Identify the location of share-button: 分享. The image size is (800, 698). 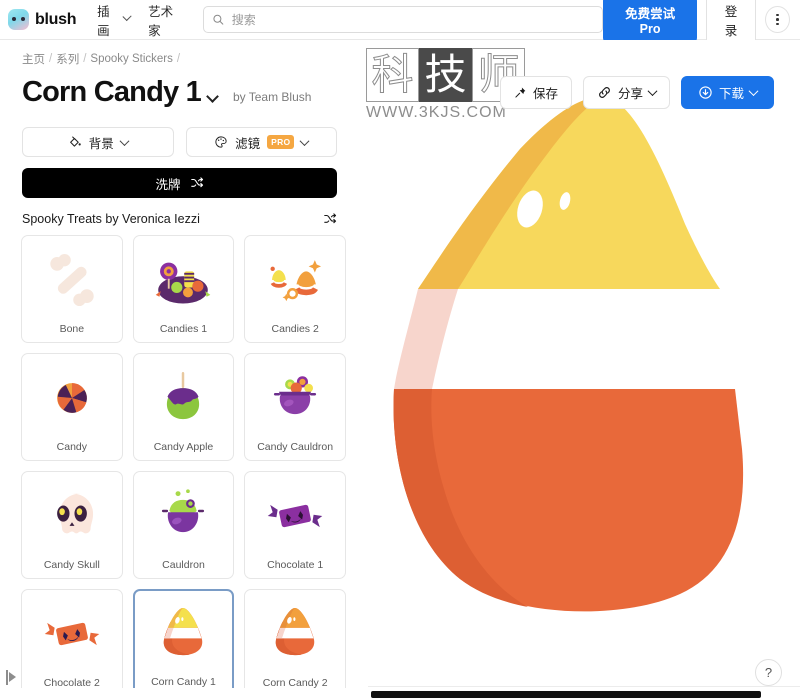
(627, 92).